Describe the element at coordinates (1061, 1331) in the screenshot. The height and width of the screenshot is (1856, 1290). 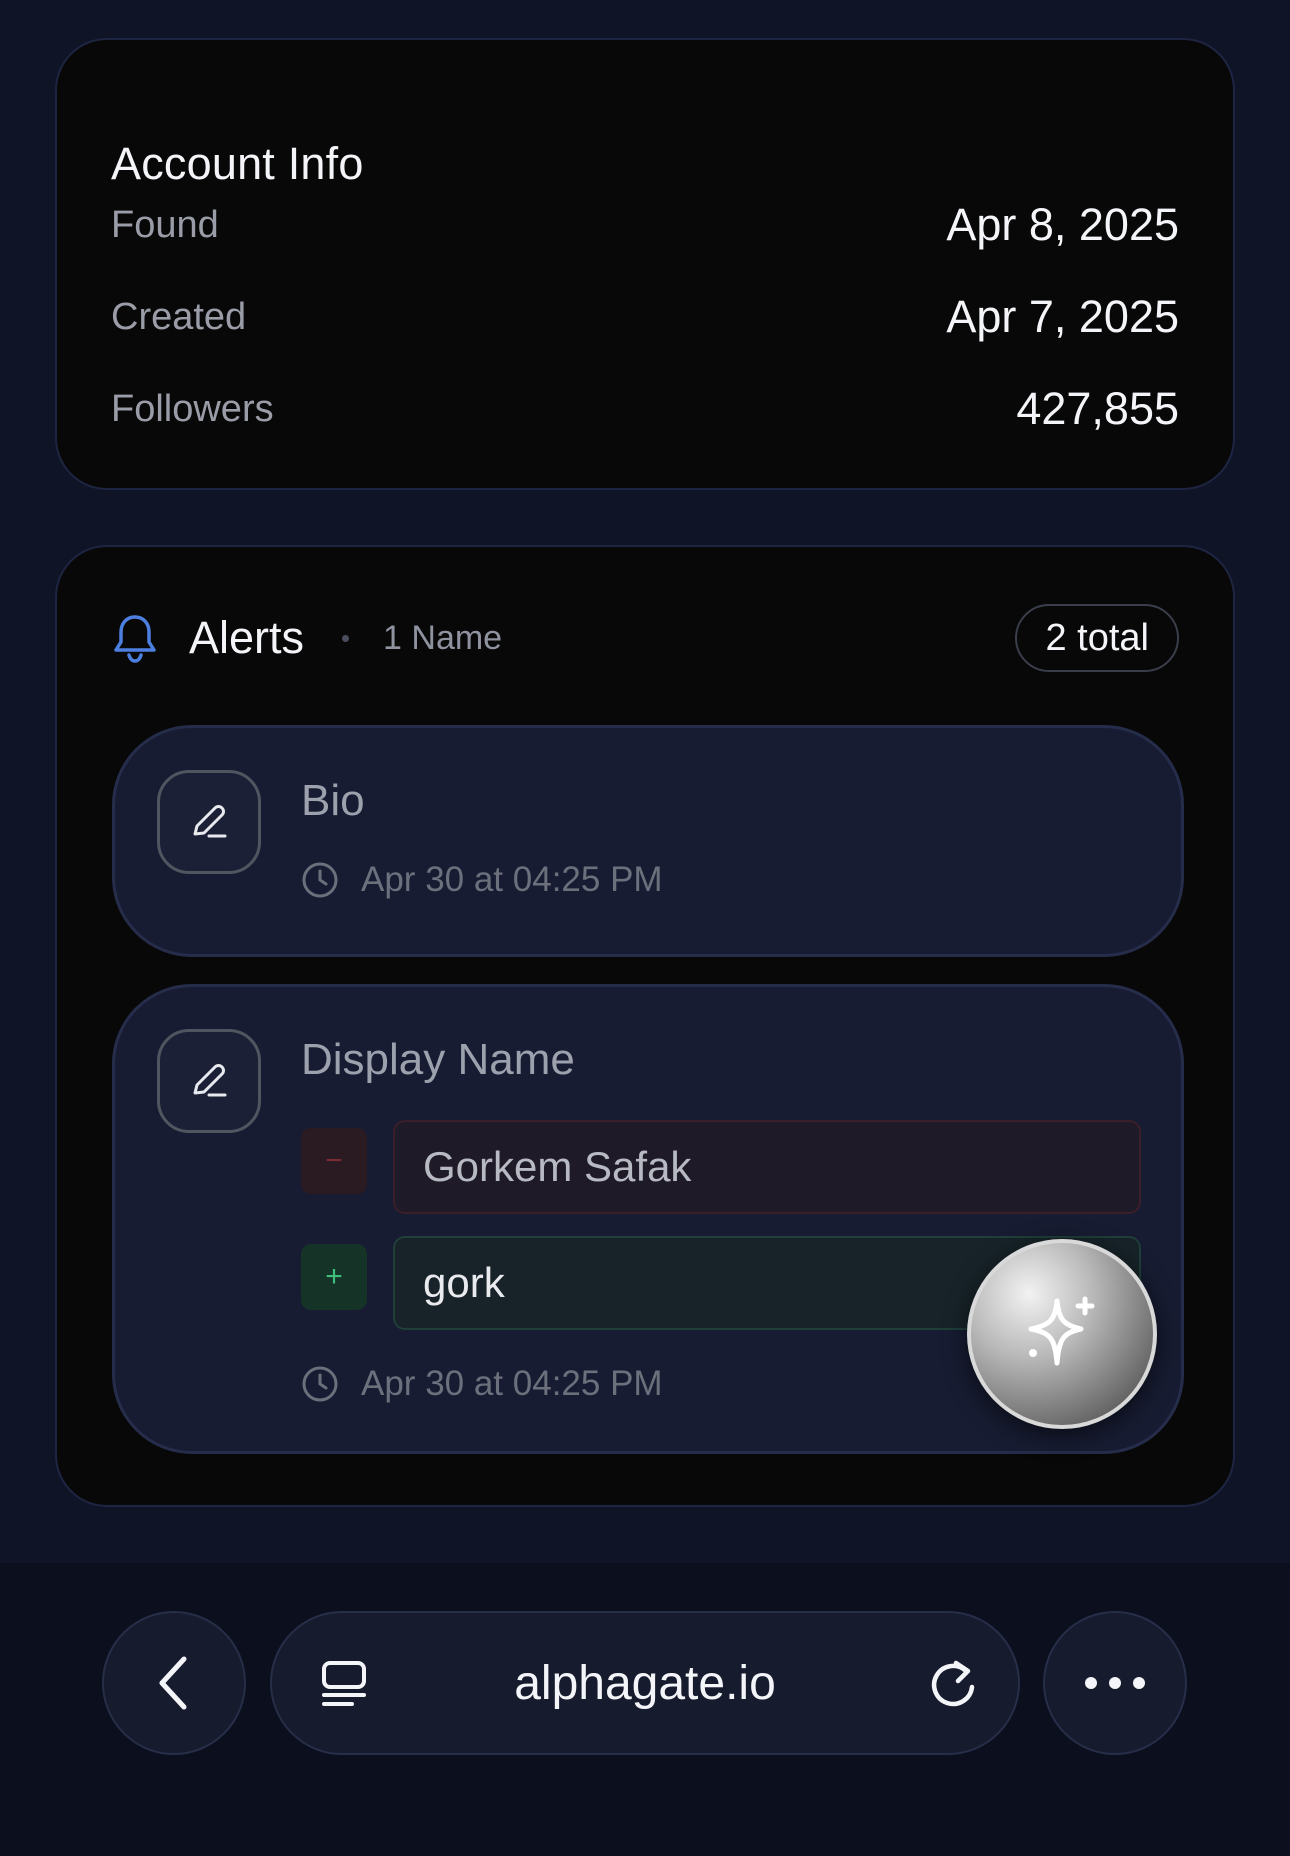
I see `sparkle-icon` at that location.